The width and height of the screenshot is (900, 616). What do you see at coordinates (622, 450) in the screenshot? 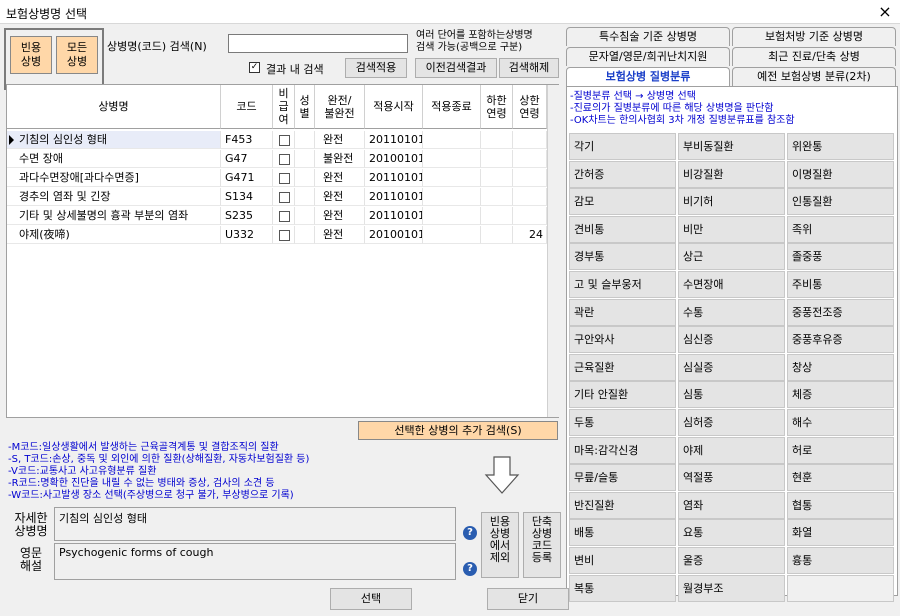
I see `category-button: 마목:감각신경` at bounding box center [622, 450].